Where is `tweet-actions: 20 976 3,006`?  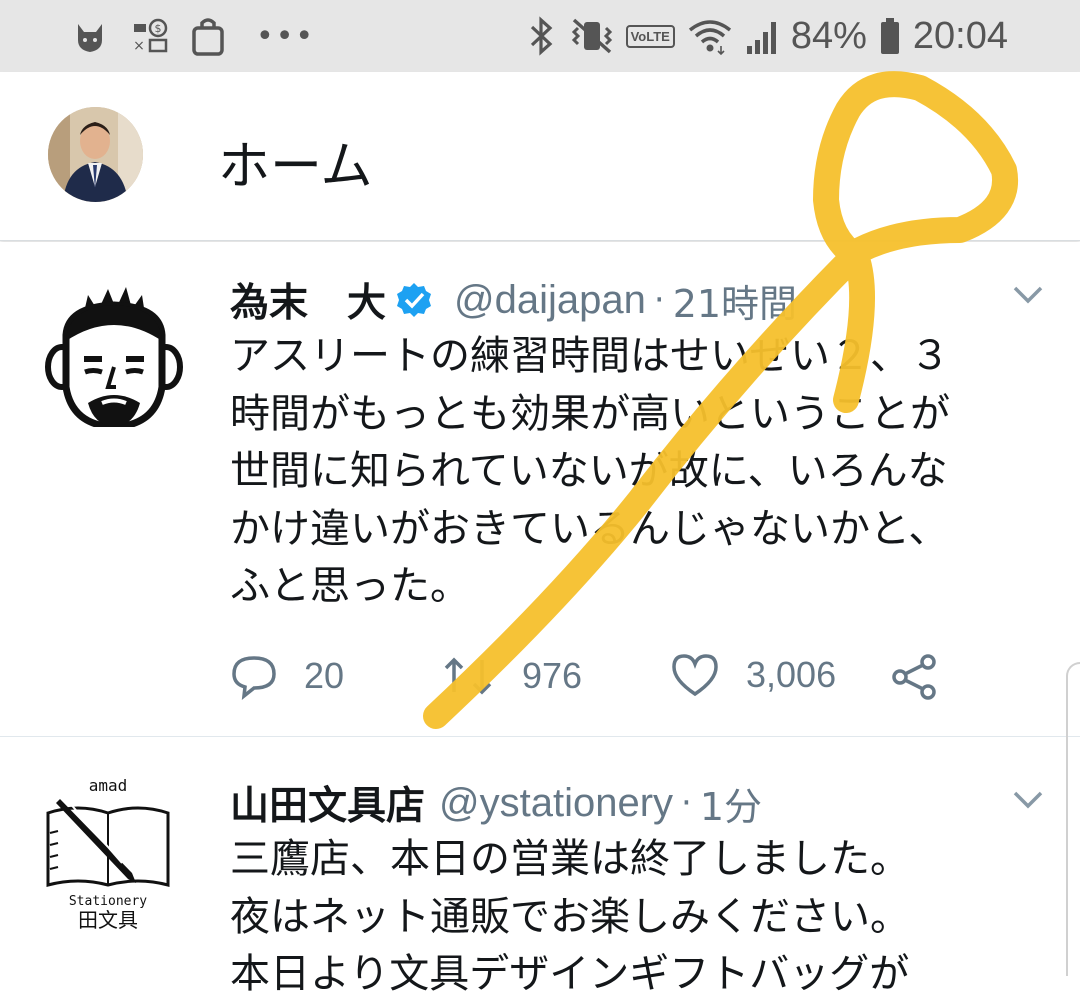 tweet-actions: 20 976 3,006 is located at coordinates (610, 680).